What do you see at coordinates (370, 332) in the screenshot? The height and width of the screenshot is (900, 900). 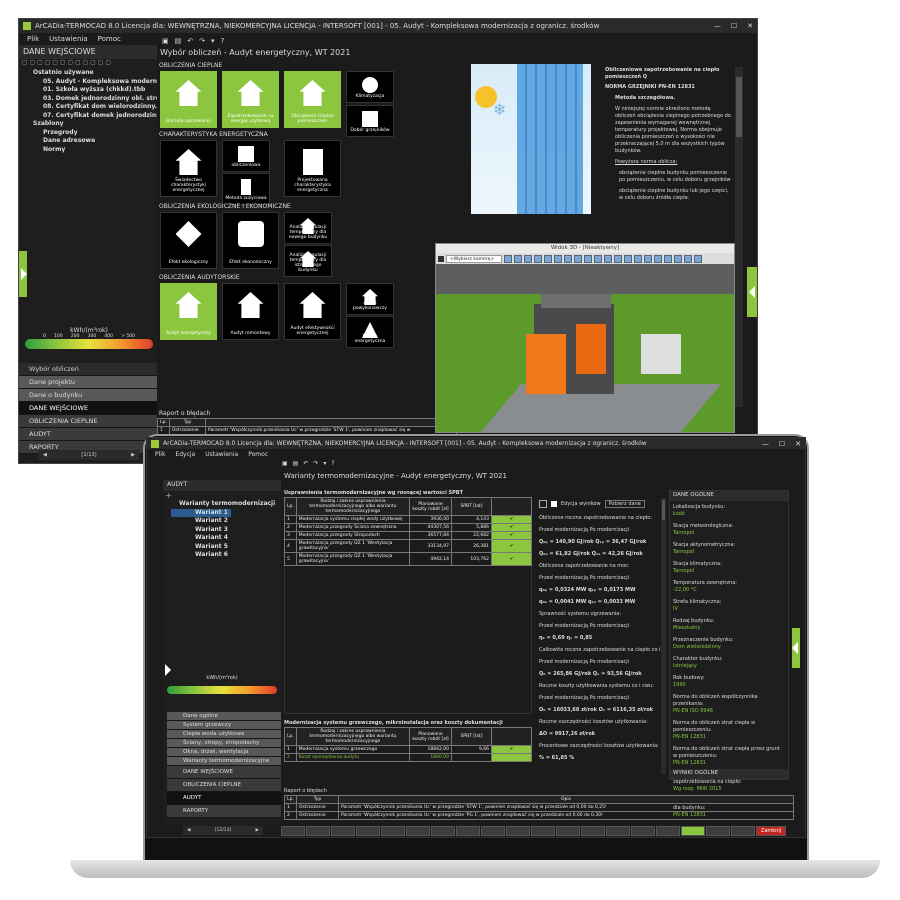 I see `tile-energy-rating: Ocena energetyczna` at bounding box center [370, 332].